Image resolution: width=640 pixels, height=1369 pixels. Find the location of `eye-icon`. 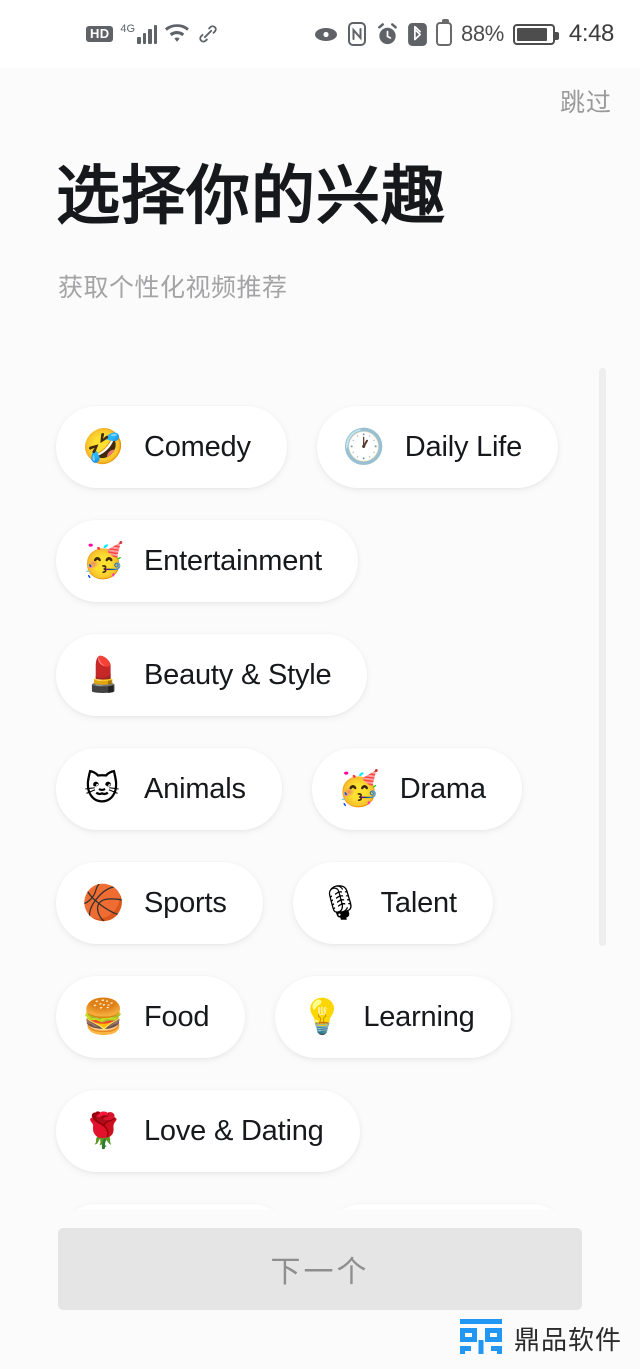

eye-icon is located at coordinates (326, 34).